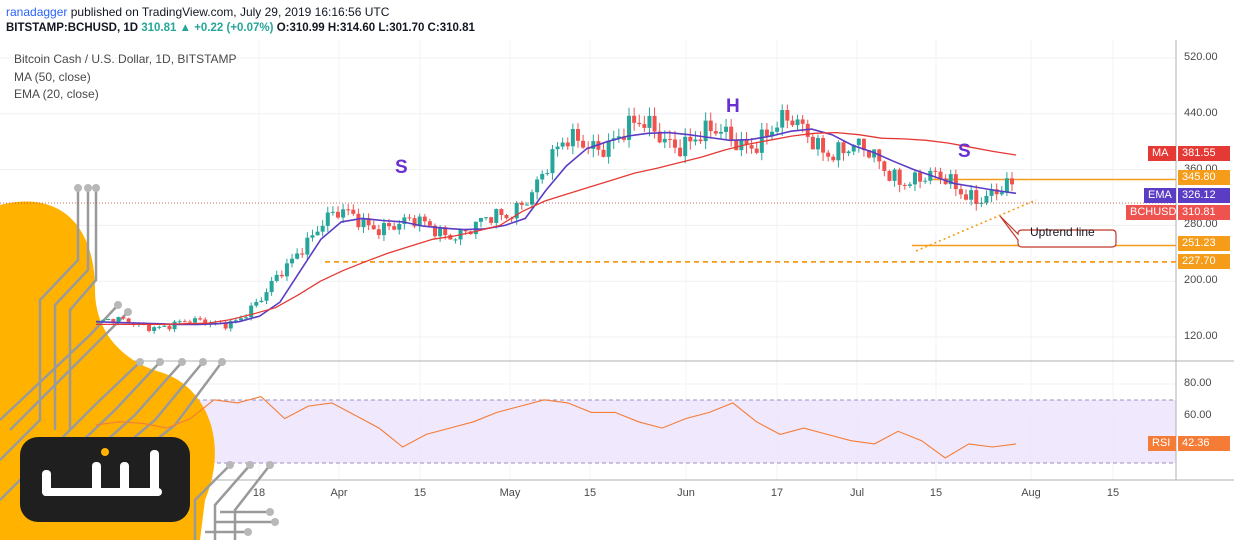 The height and width of the screenshot is (540, 1234). What do you see at coordinates (964, 151) in the screenshot?
I see `pattern-right-shoulder: S` at bounding box center [964, 151].